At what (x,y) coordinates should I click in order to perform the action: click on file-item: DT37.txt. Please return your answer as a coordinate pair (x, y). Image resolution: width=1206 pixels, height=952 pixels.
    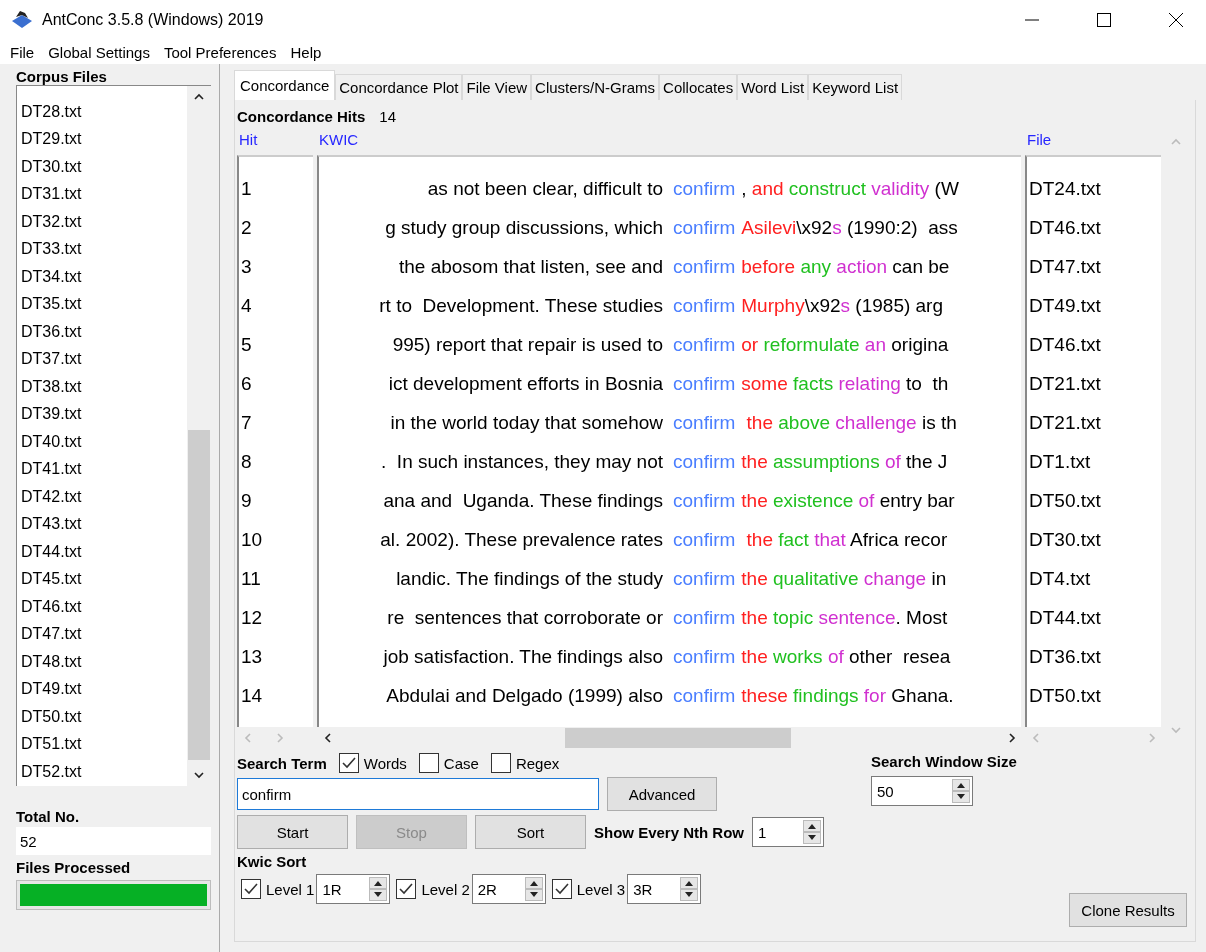
    Looking at the image, I should click on (102, 359).